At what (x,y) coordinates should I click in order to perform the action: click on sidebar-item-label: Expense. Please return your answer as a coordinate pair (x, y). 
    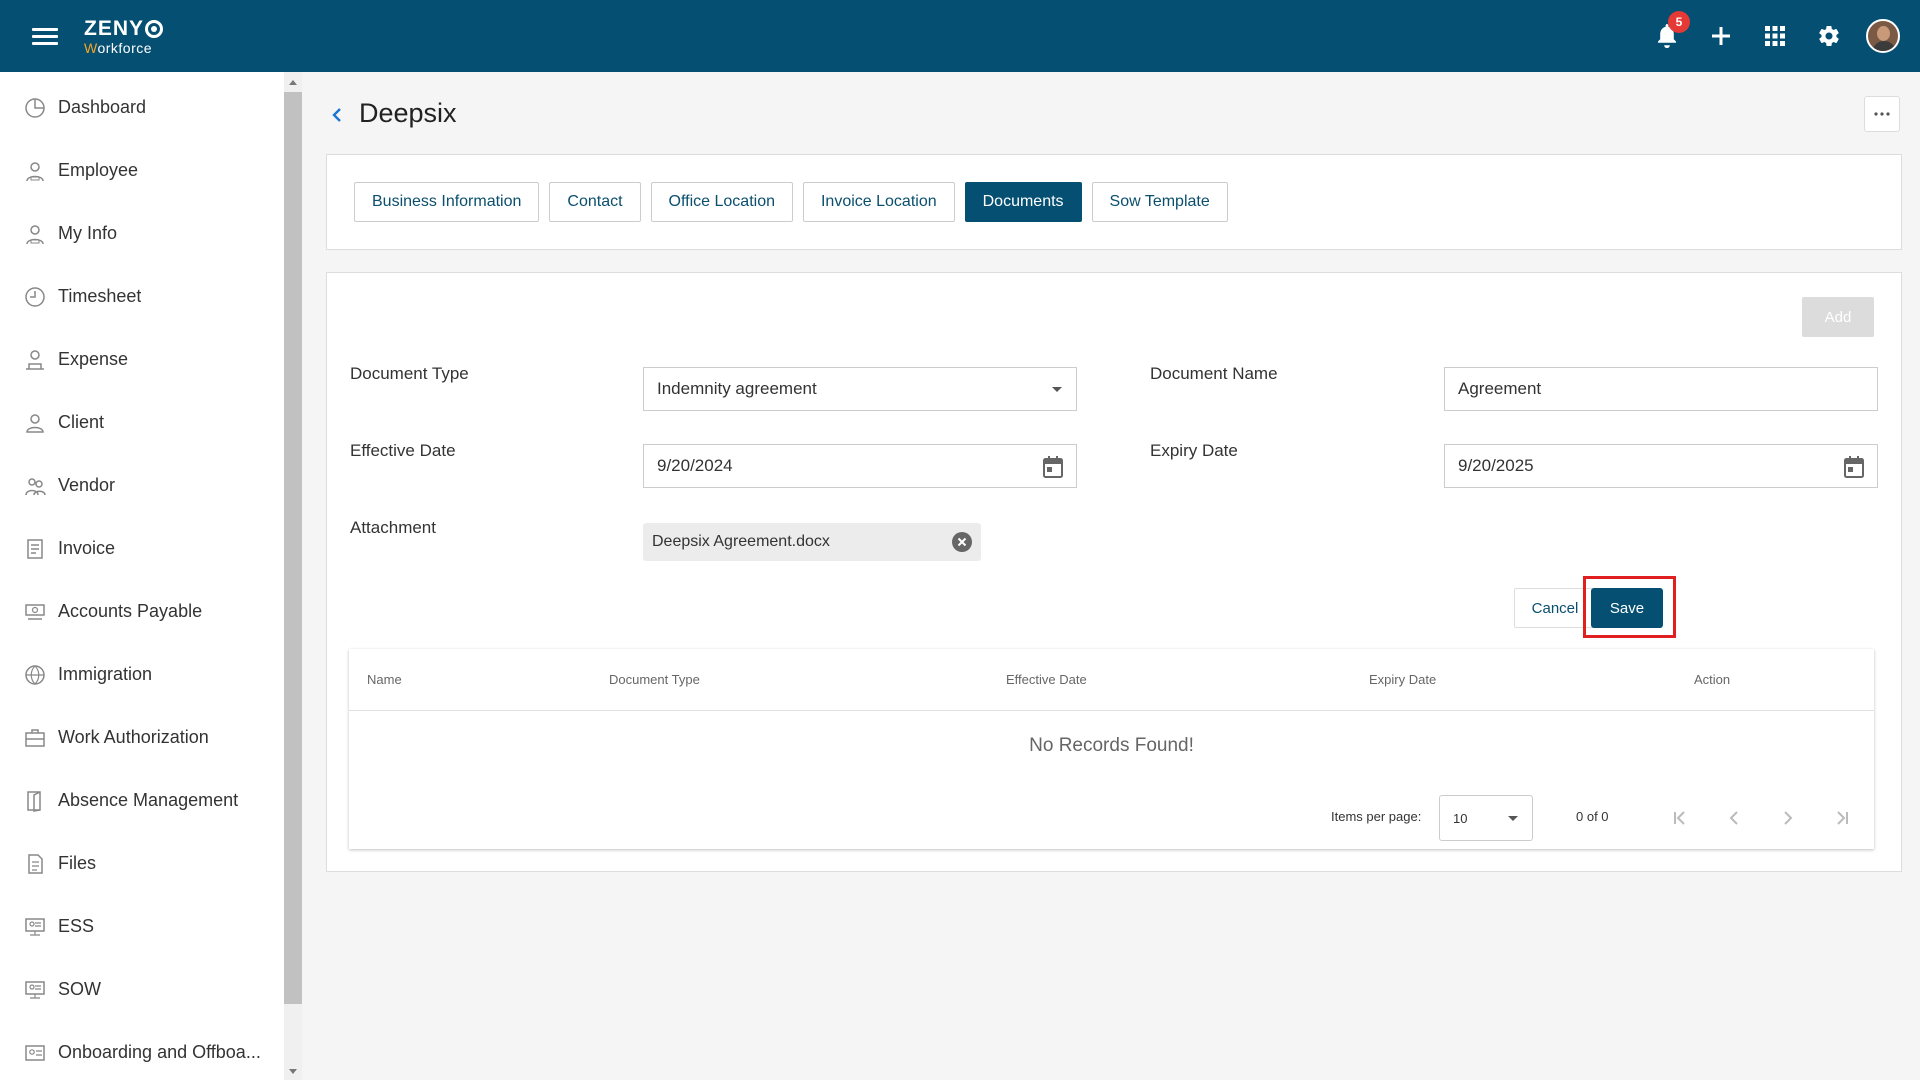
    Looking at the image, I should click on (93, 359).